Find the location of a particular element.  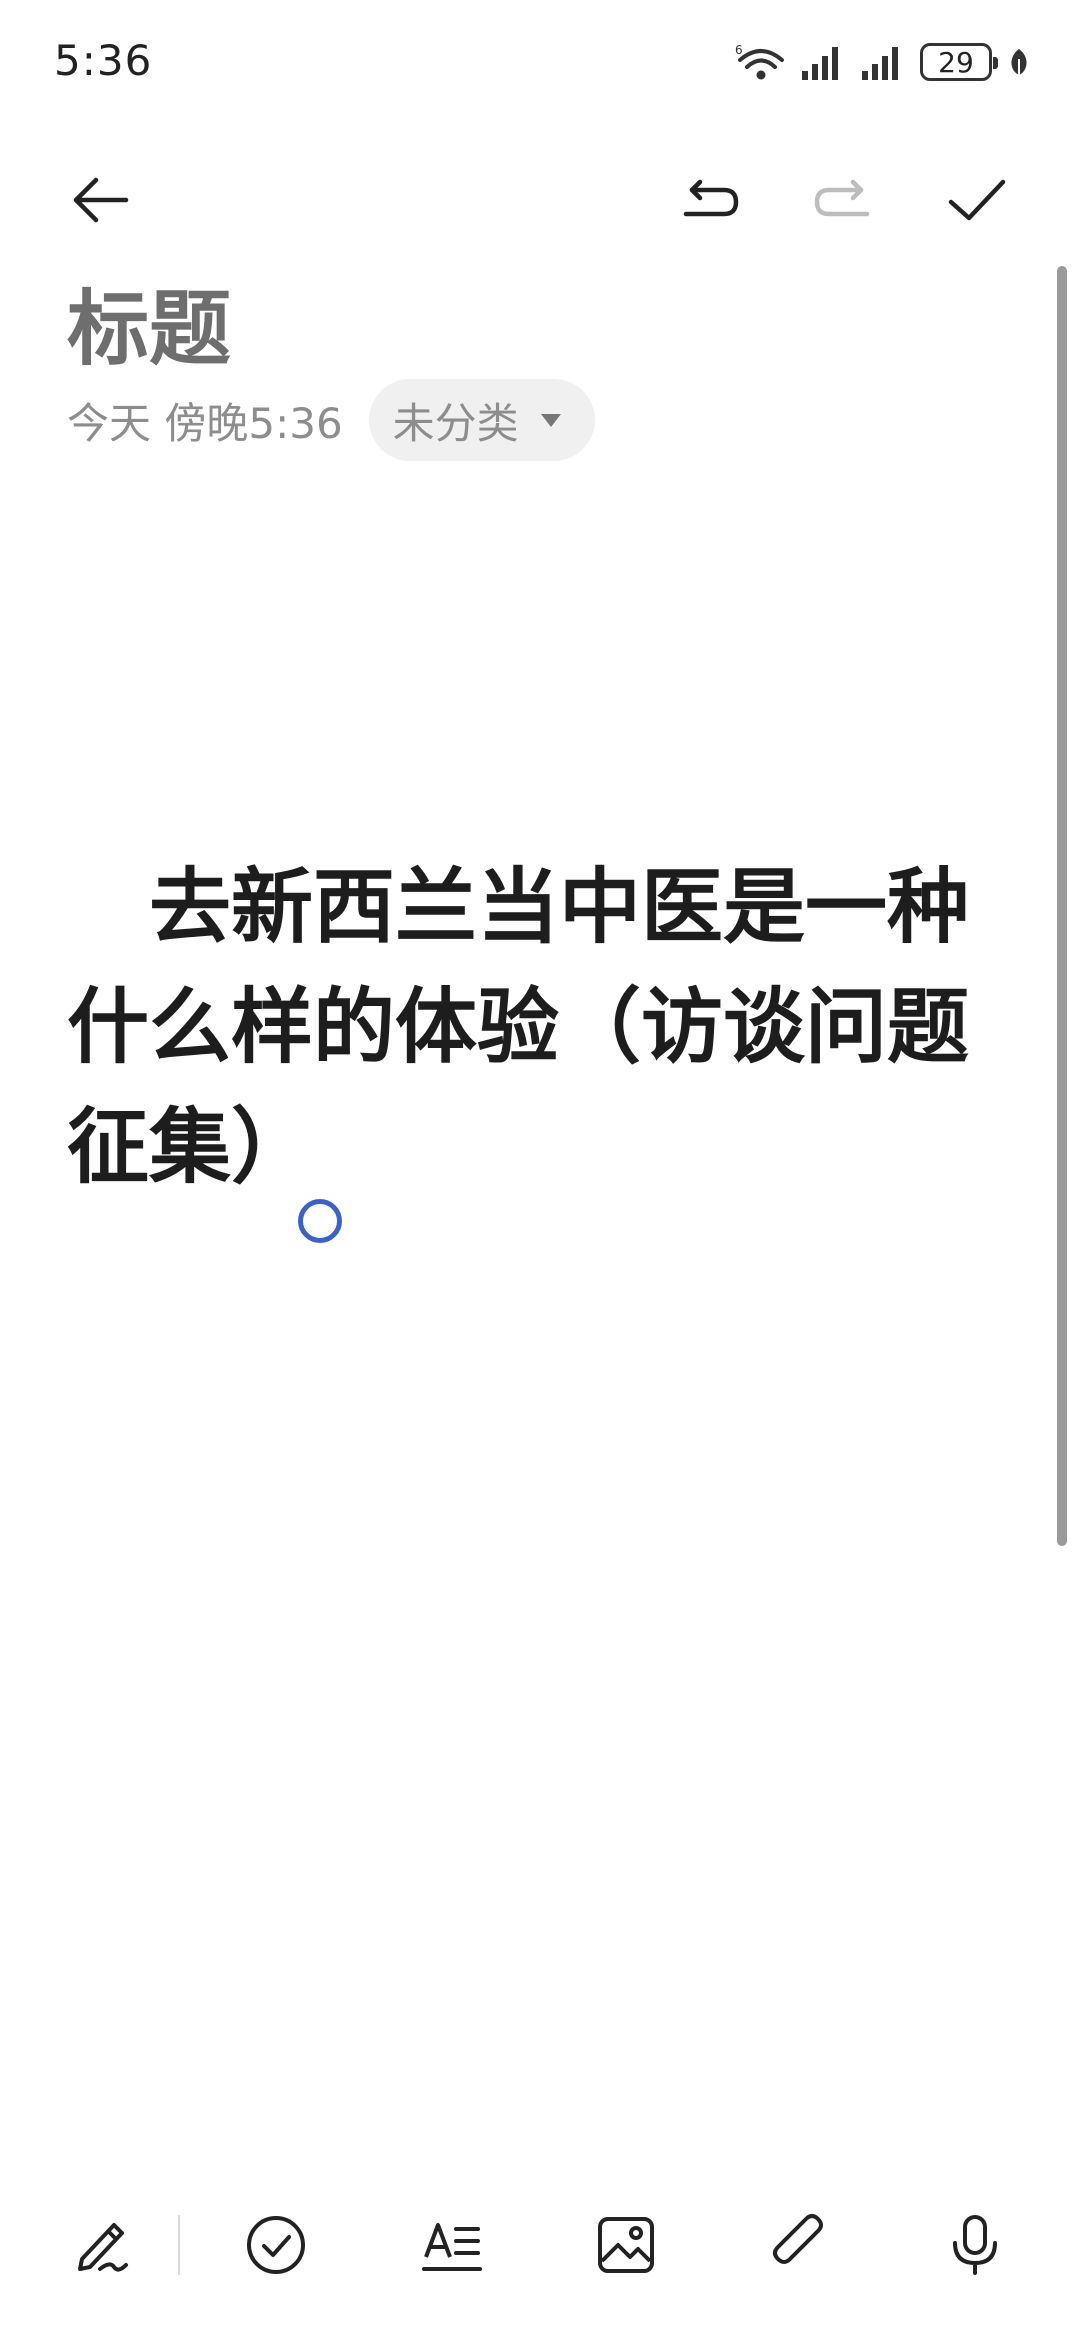

status-icons: 6 29 is located at coordinates (882, 62).